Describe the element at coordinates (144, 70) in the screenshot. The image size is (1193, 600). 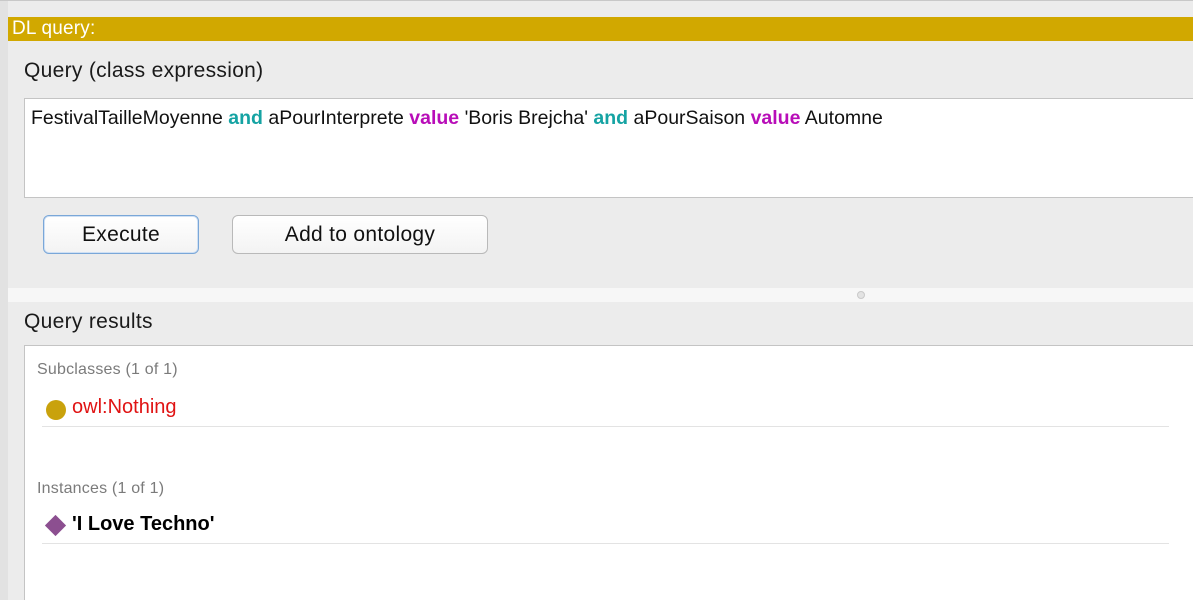
I see `query-section-label: Query (class expression)` at that location.